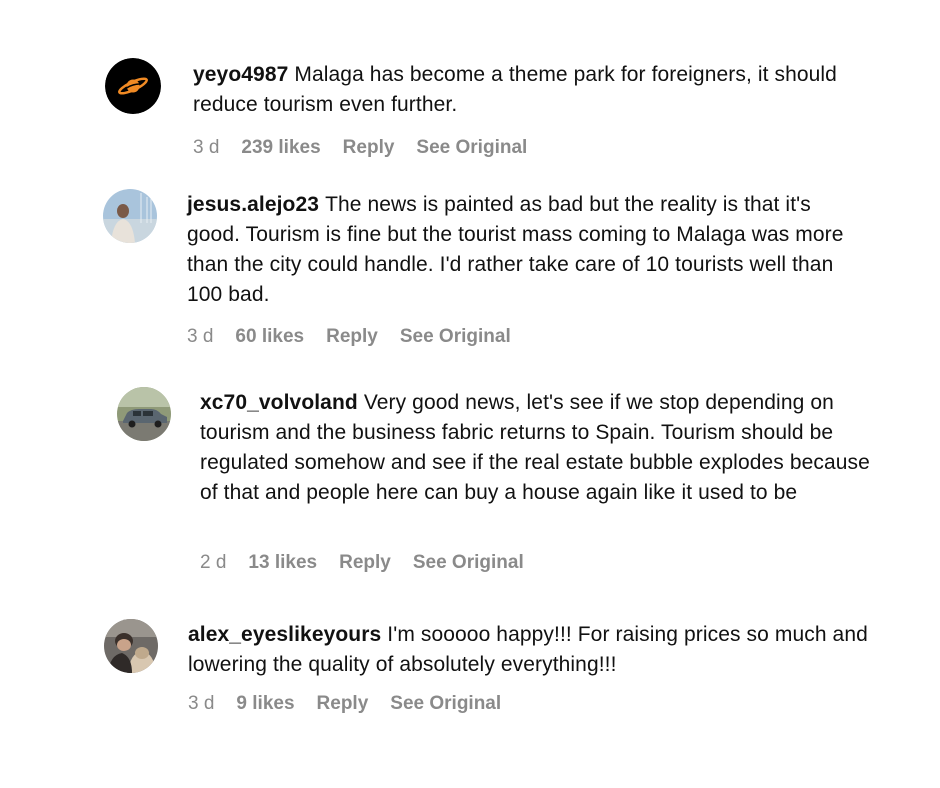 The height and width of the screenshot is (788, 940). What do you see at coordinates (284, 634) in the screenshot?
I see `comment-username: alex_eyeslikeyours` at bounding box center [284, 634].